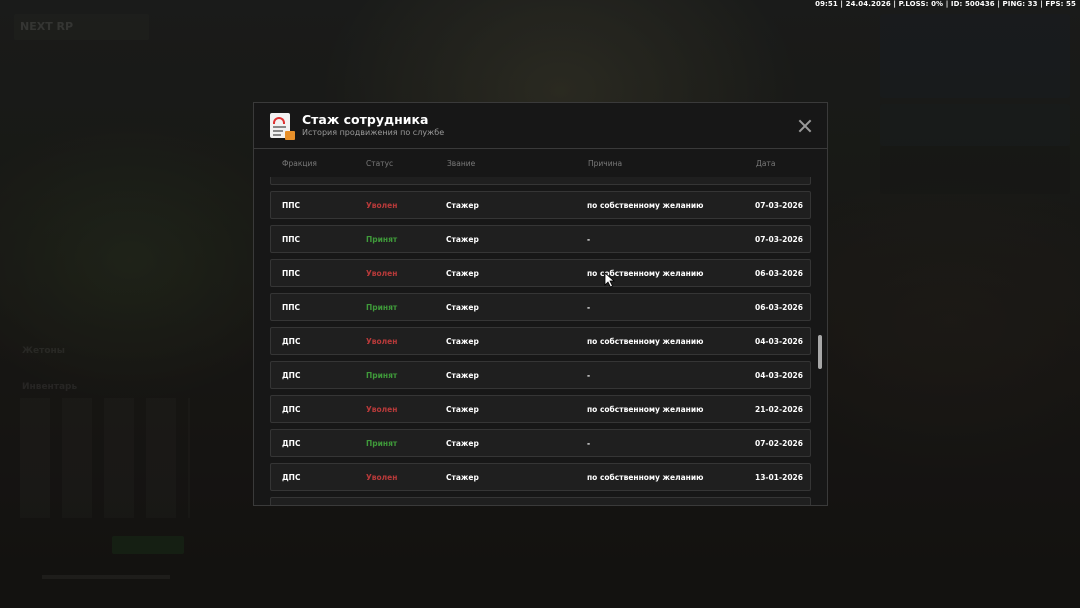 Image resolution: width=1080 pixels, height=608 pixels. I want to click on table-row: ДПС Принят Стажер - 07-02-2026, so click(540, 443).